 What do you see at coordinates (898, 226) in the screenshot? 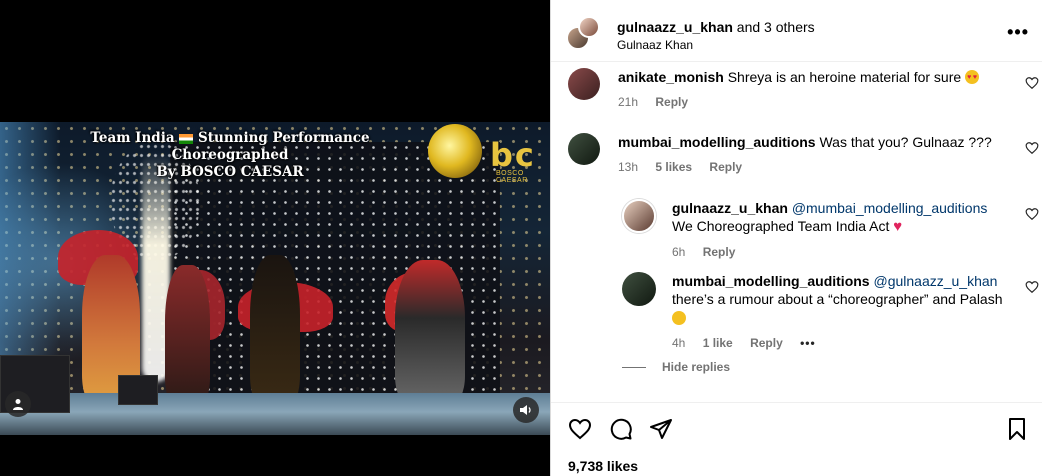
I see `red-heart-emoji-icon: ♥` at bounding box center [898, 226].